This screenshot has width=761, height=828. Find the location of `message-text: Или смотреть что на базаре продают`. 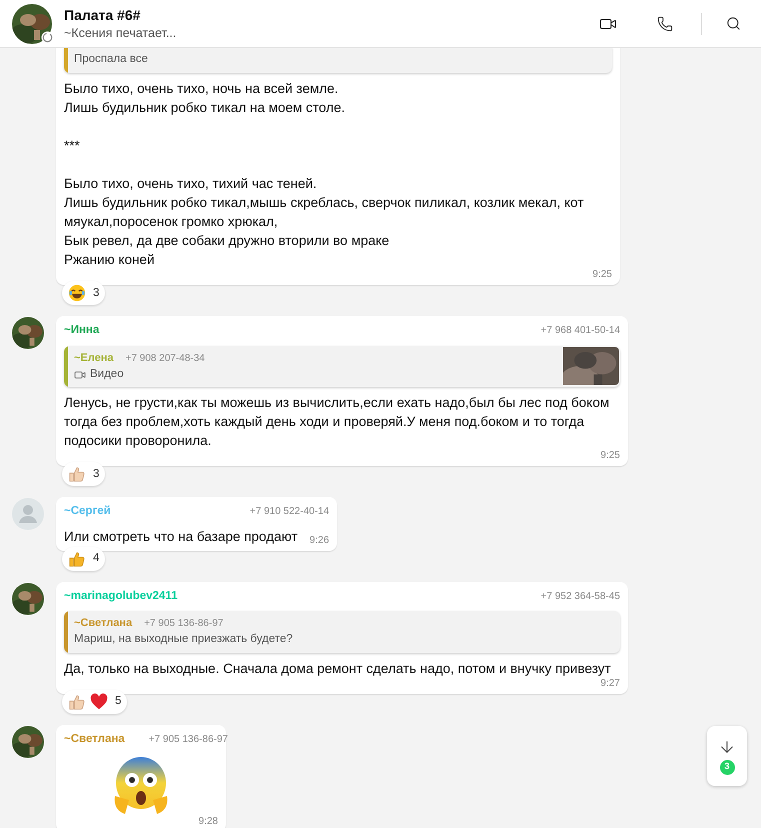

message-text: Или смотреть что на базаре продают is located at coordinates (181, 537).